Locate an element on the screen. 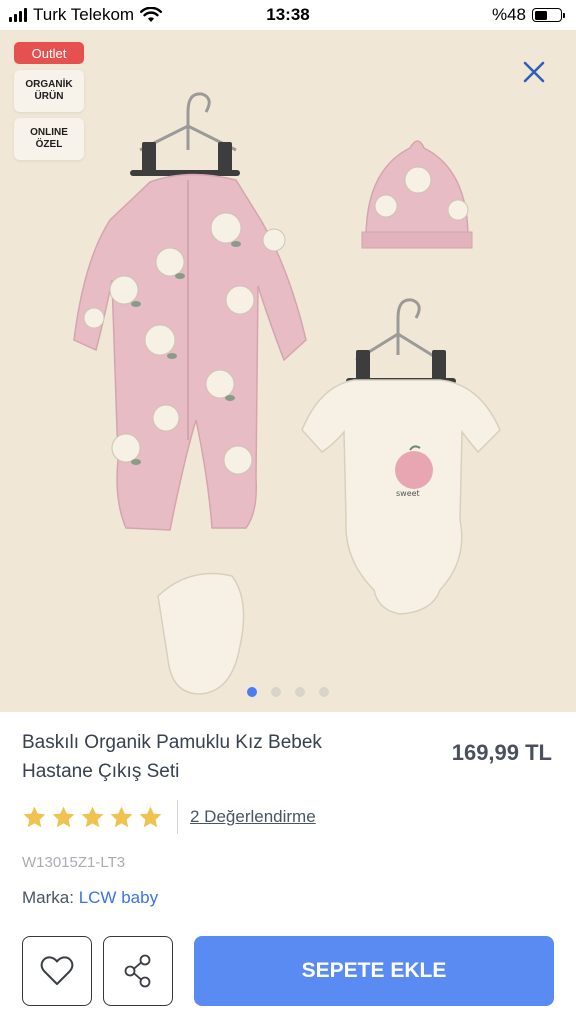 This screenshot has height=1024, width=576. status-bar: Turk Telekom 13:38 %48 is located at coordinates (288, 15).